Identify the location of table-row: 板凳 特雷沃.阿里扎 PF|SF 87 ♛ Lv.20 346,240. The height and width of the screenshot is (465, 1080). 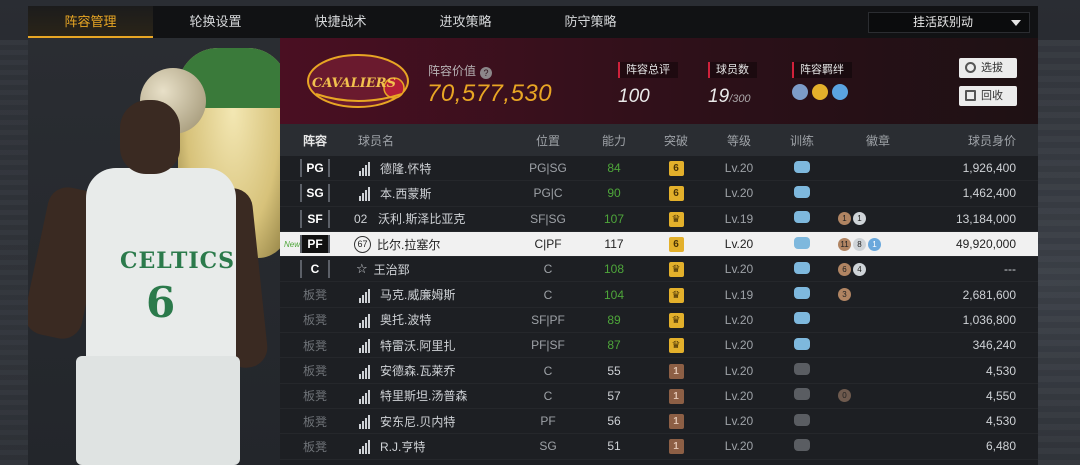
(659, 346).